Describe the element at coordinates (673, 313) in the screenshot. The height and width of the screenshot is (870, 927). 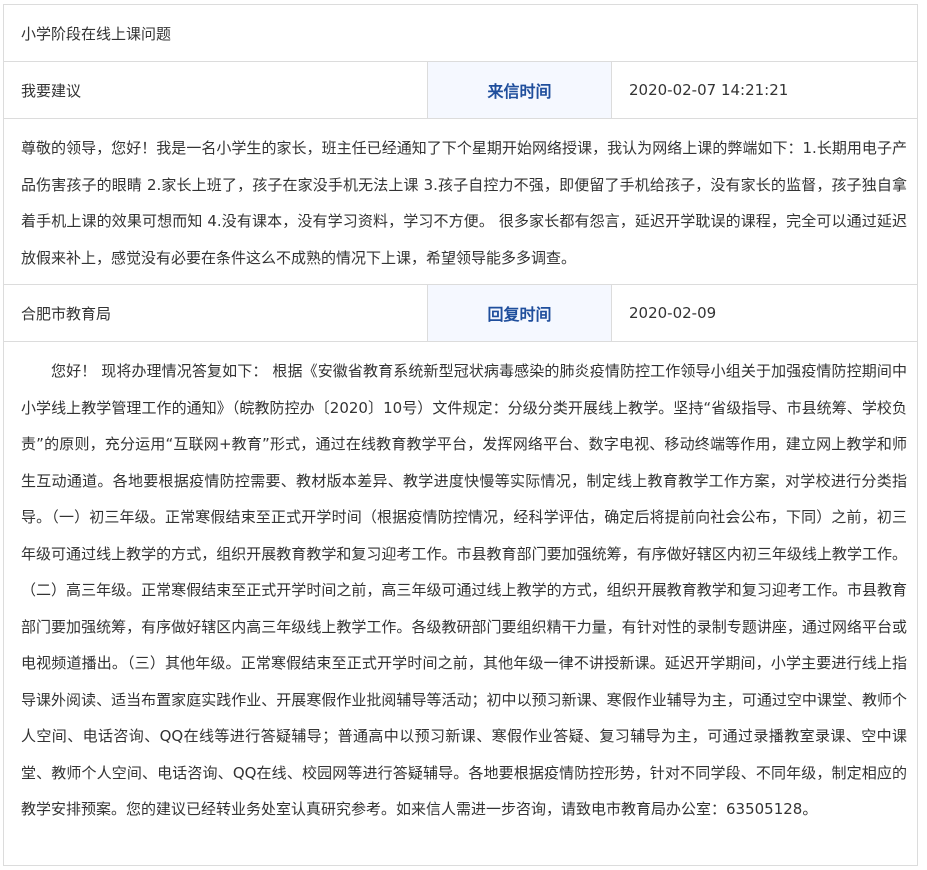
I see `reply-time-value: 2020-02-09` at that location.